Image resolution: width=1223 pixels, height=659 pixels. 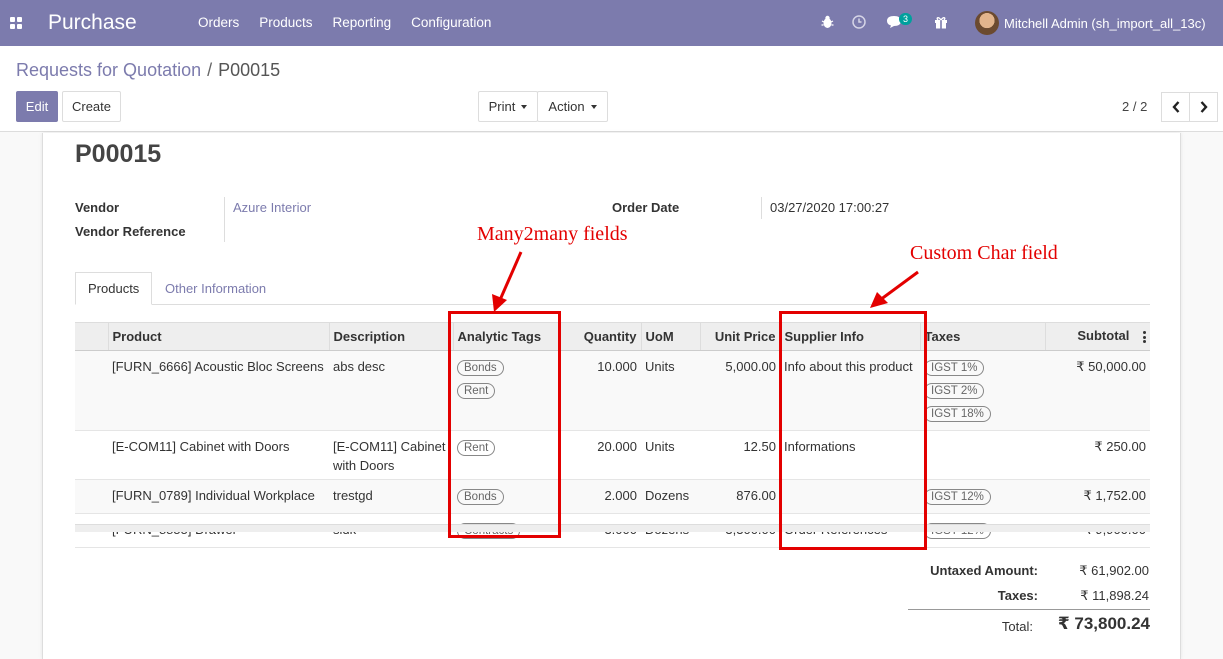 What do you see at coordinates (894, 289) in the screenshot?
I see `custom-char-arrow-icon` at bounding box center [894, 289].